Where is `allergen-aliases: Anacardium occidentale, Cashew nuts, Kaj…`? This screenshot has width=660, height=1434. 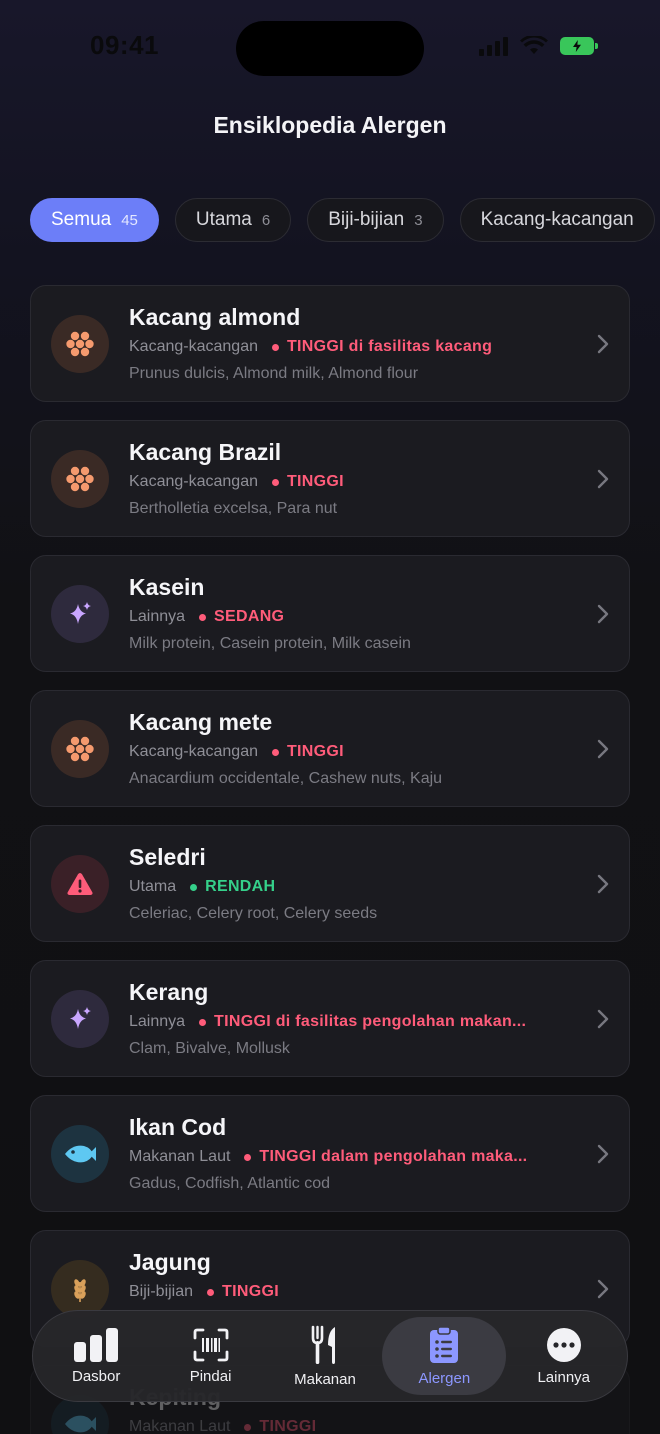 allergen-aliases: Anacardium occidentale, Cashew nuts, Kaj… is located at coordinates (286, 778).